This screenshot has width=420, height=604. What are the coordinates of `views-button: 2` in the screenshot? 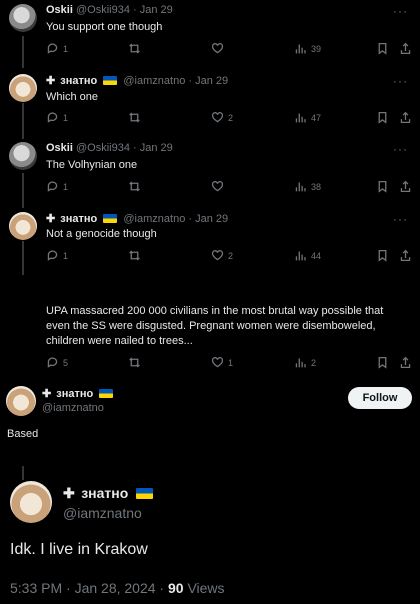 It's located at (305, 362).